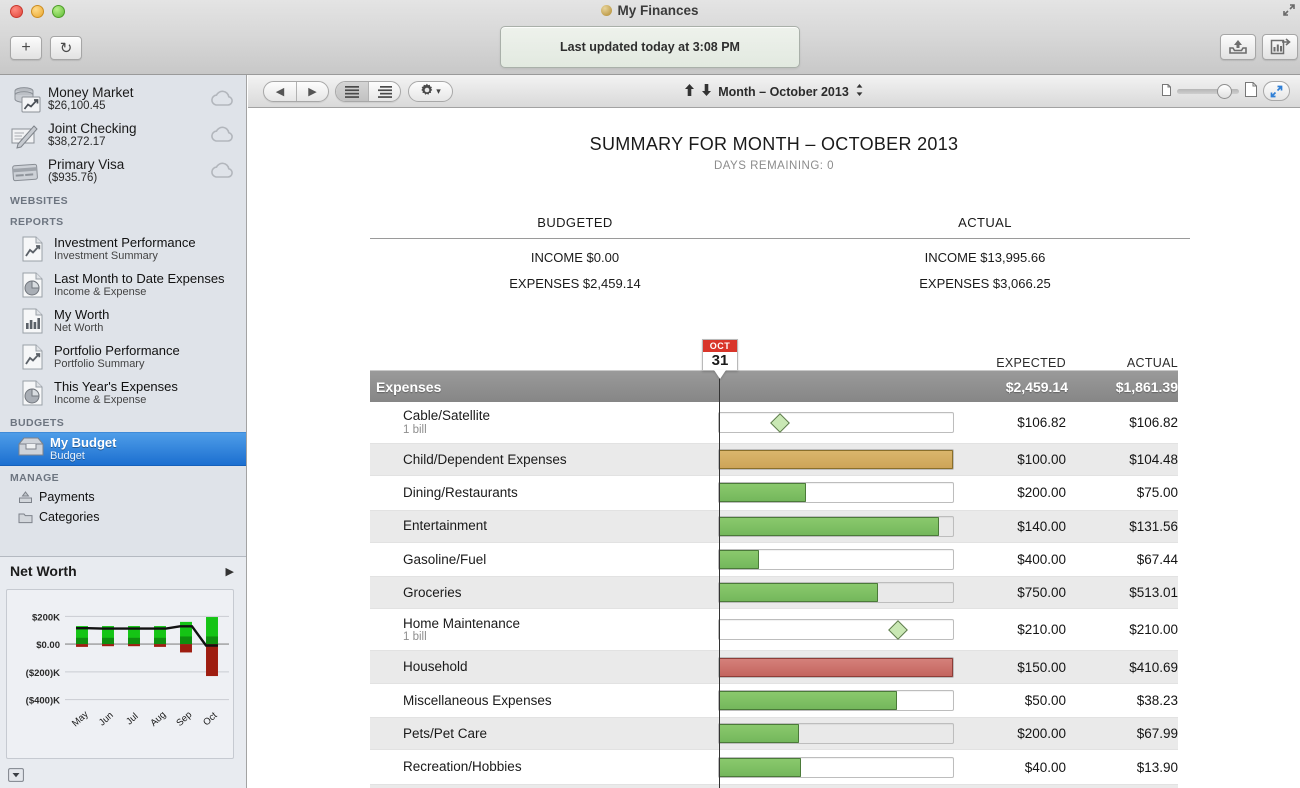  I want to click on stepper-icon, so click(859, 91).